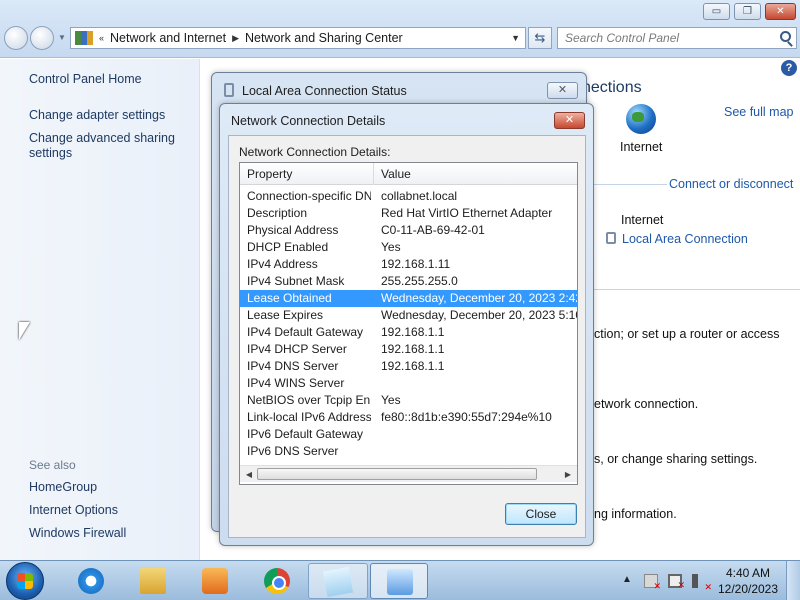  What do you see at coordinates (62, 37) in the screenshot?
I see `recent-pages-dropdown-icon: ▼` at bounding box center [62, 37].